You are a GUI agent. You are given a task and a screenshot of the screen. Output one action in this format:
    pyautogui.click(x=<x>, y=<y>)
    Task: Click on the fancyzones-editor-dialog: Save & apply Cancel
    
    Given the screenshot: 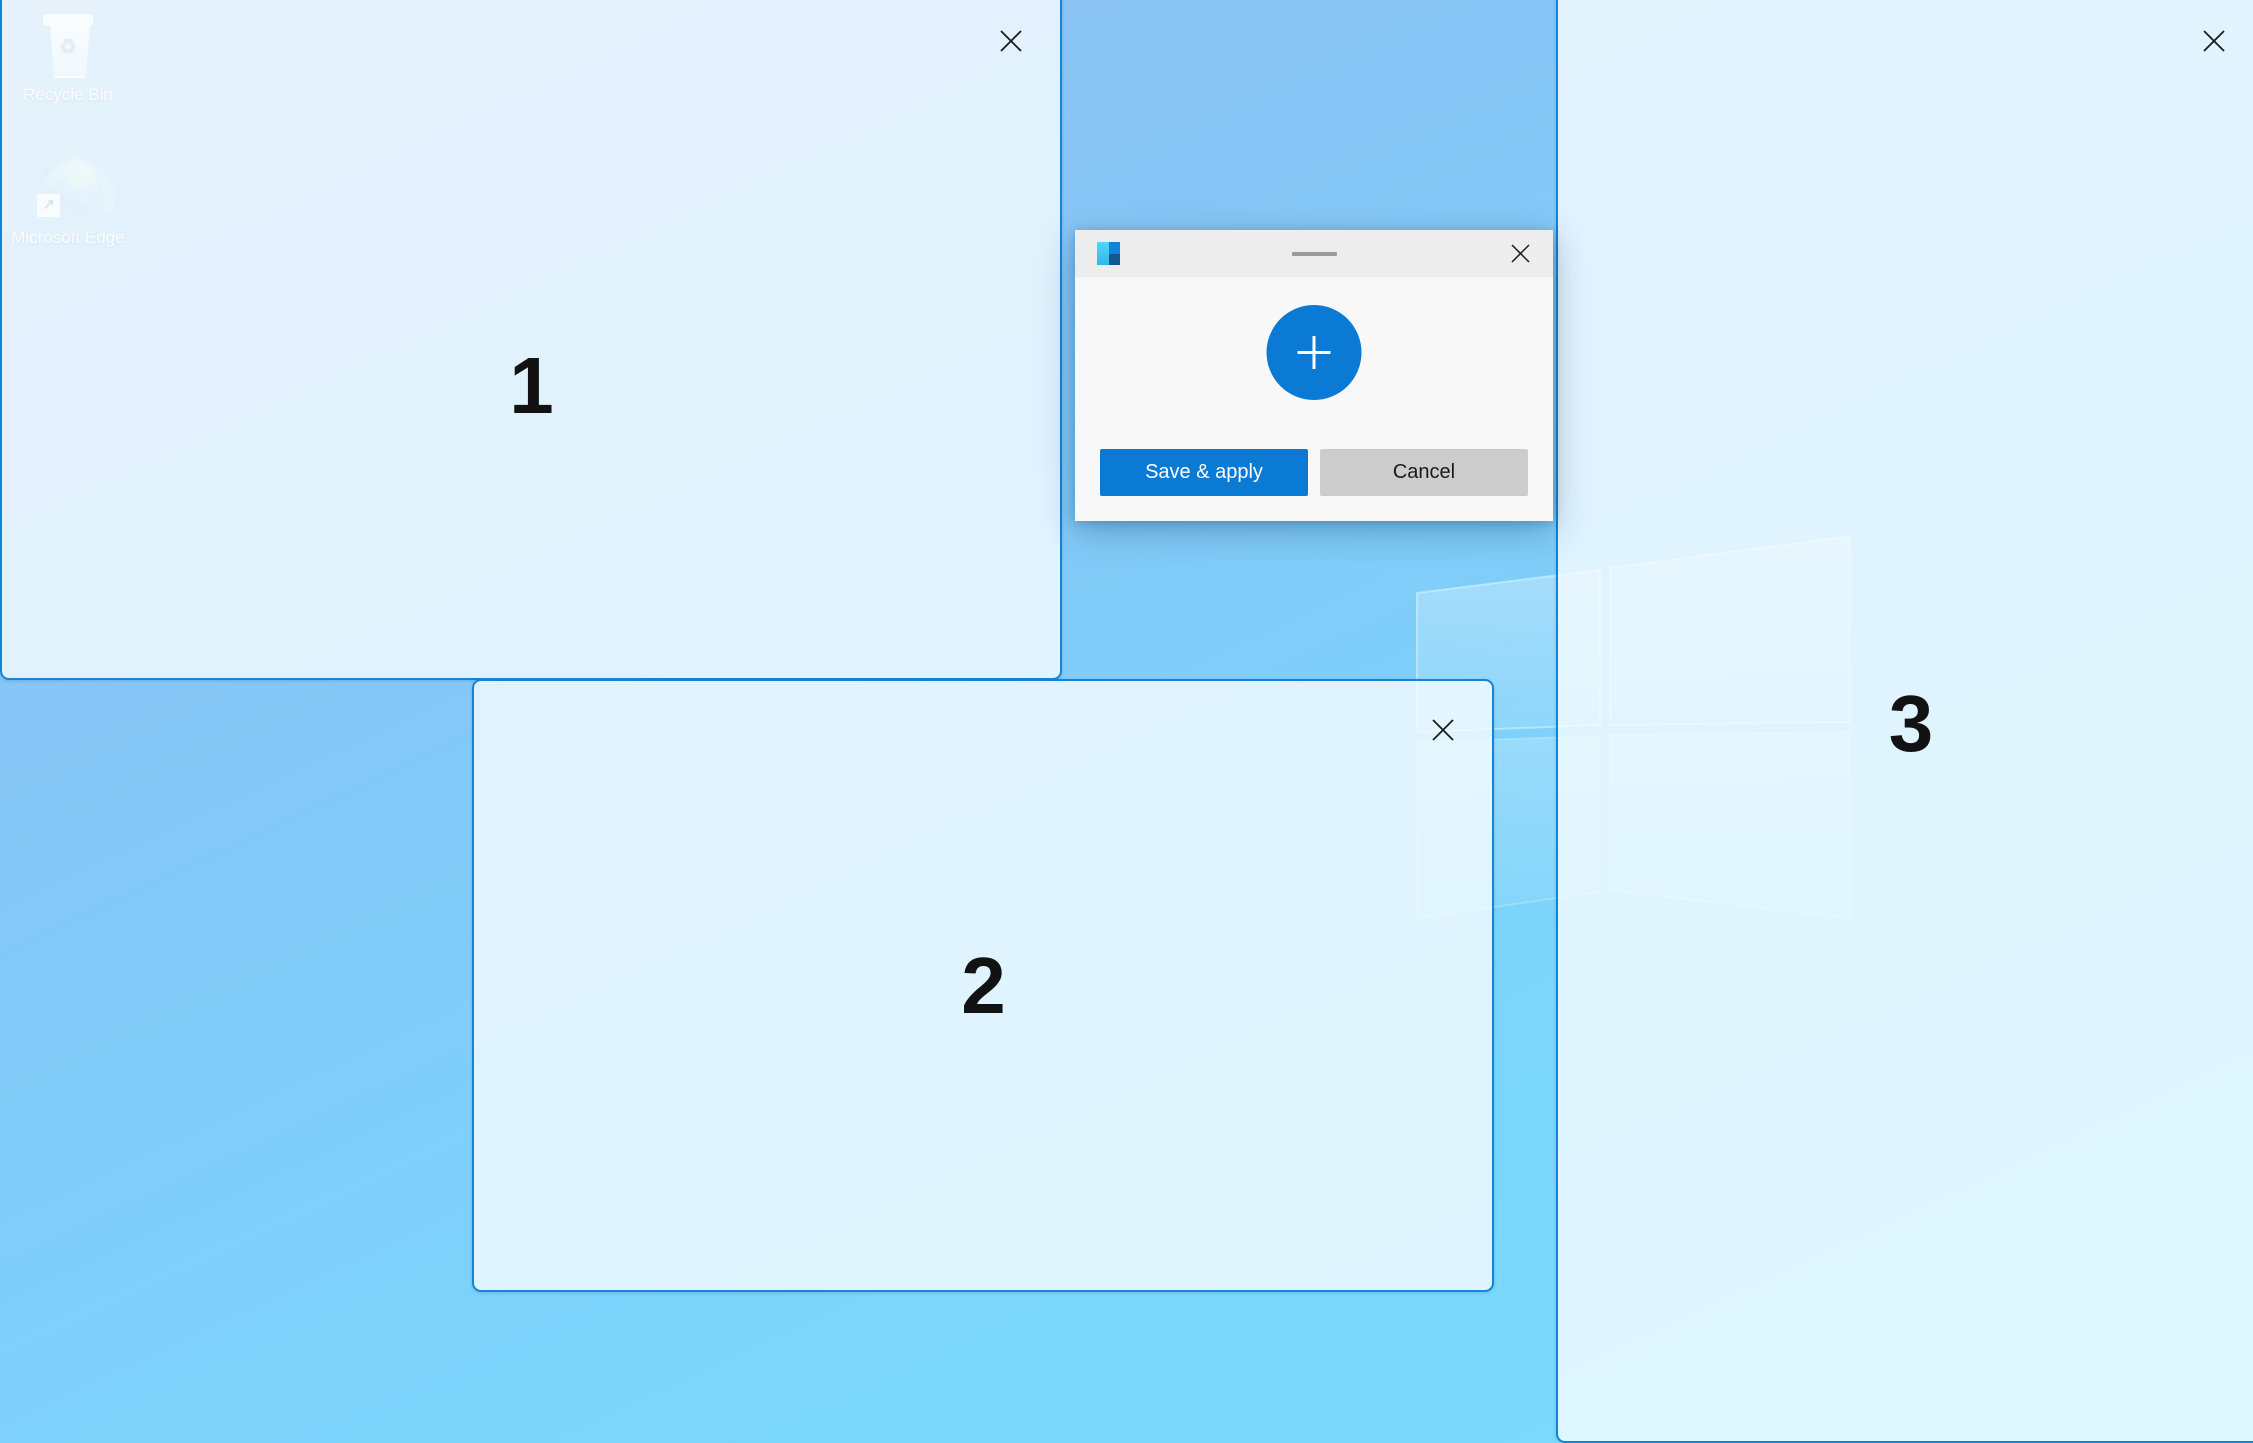 What is the action you would take?
    pyautogui.click(x=1314, y=375)
    